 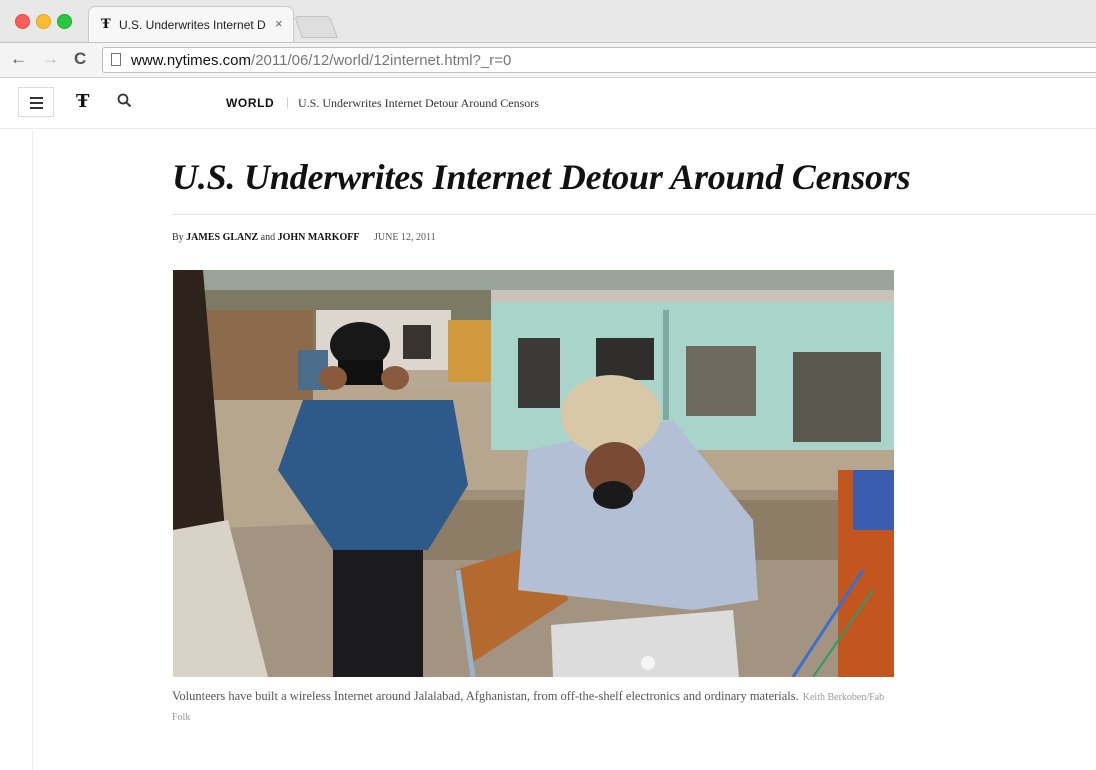 I want to click on forward-arrow-icon: →, so click(x=50, y=59).